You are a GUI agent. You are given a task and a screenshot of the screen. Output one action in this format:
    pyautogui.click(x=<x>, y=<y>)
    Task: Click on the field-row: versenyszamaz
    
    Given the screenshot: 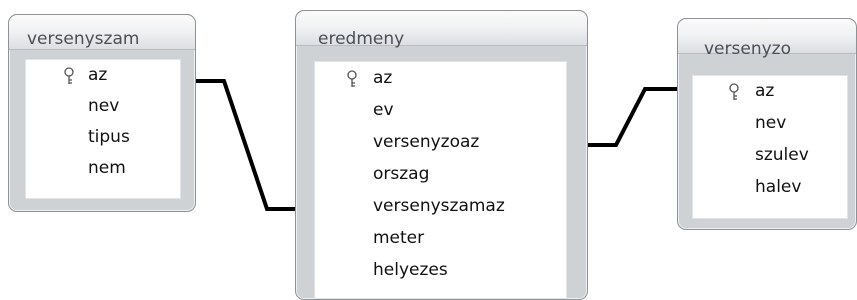 What is the action you would take?
    pyautogui.click(x=440, y=206)
    